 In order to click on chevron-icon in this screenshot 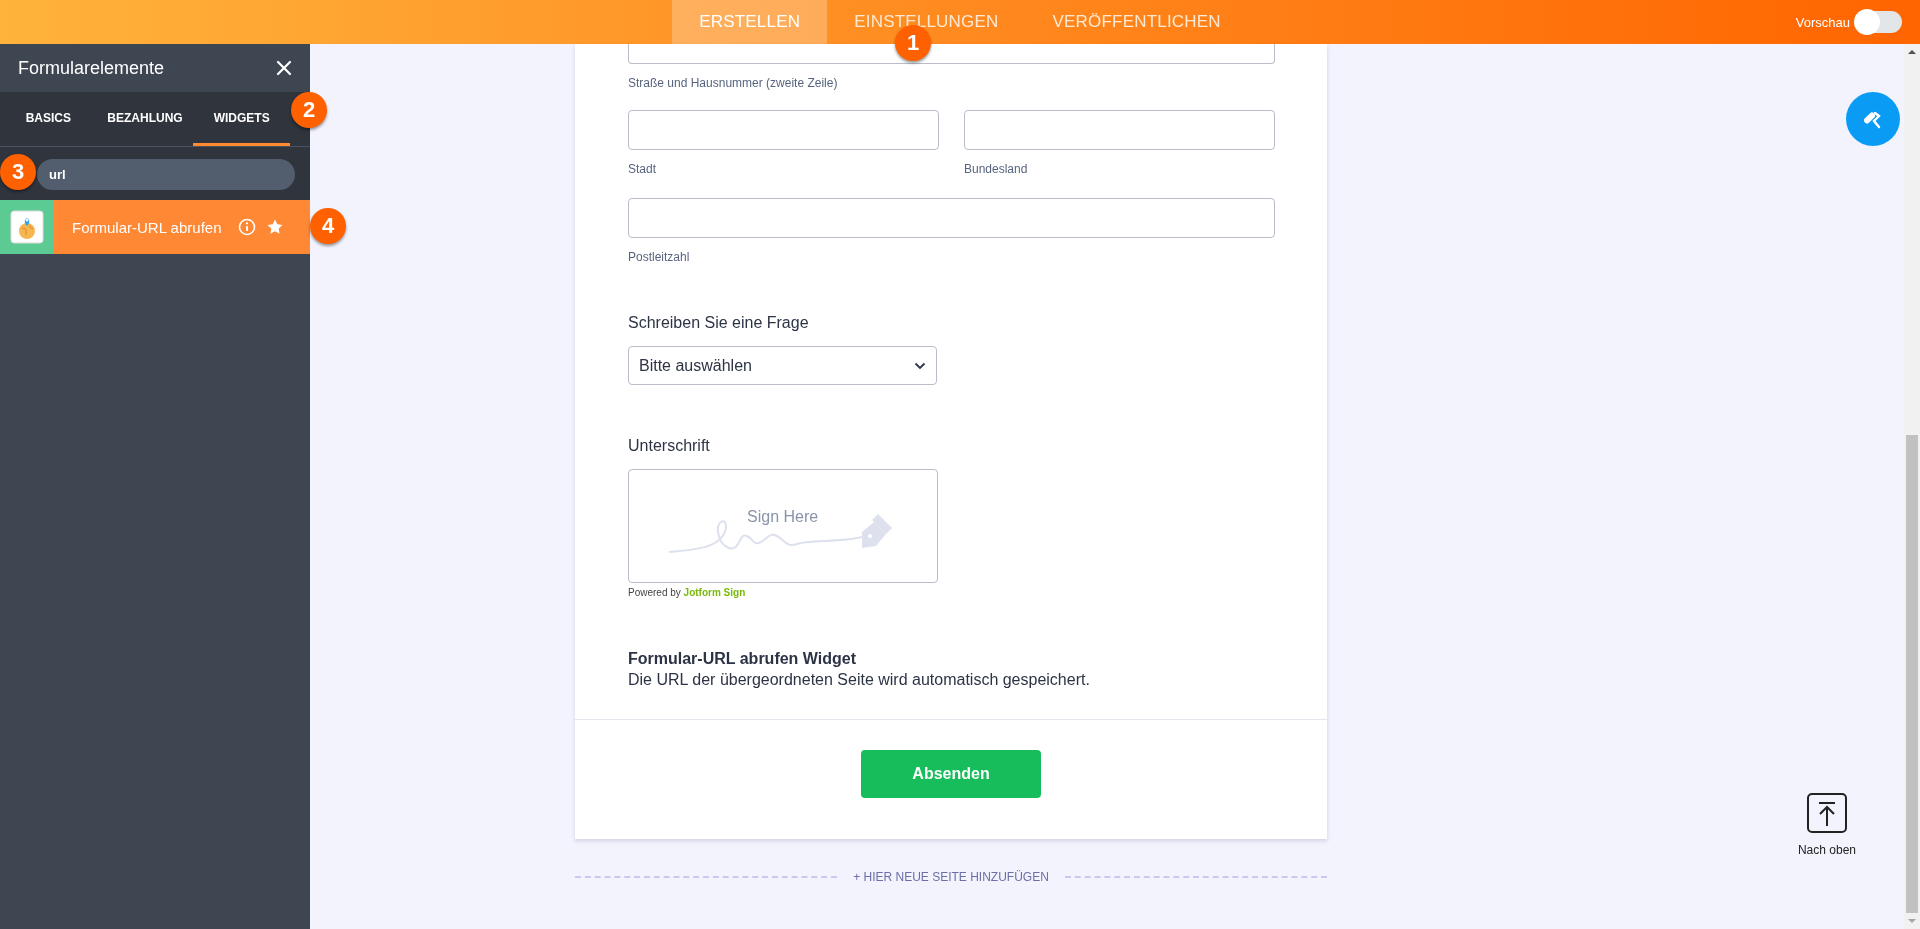, I will do `click(920, 365)`.